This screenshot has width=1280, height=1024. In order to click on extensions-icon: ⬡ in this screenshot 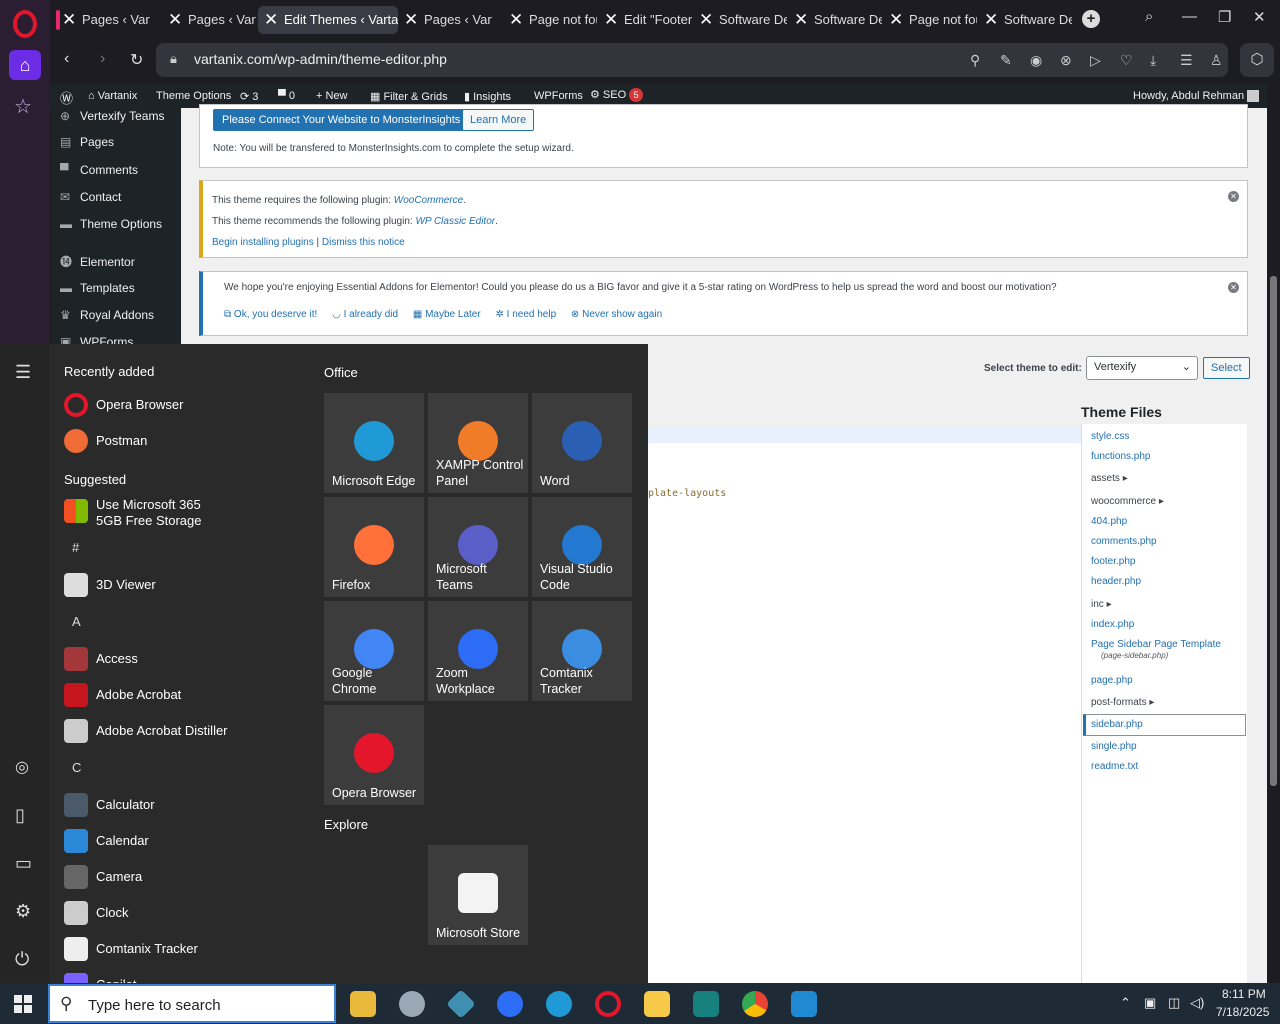, I will do `click(1257, 60)`.